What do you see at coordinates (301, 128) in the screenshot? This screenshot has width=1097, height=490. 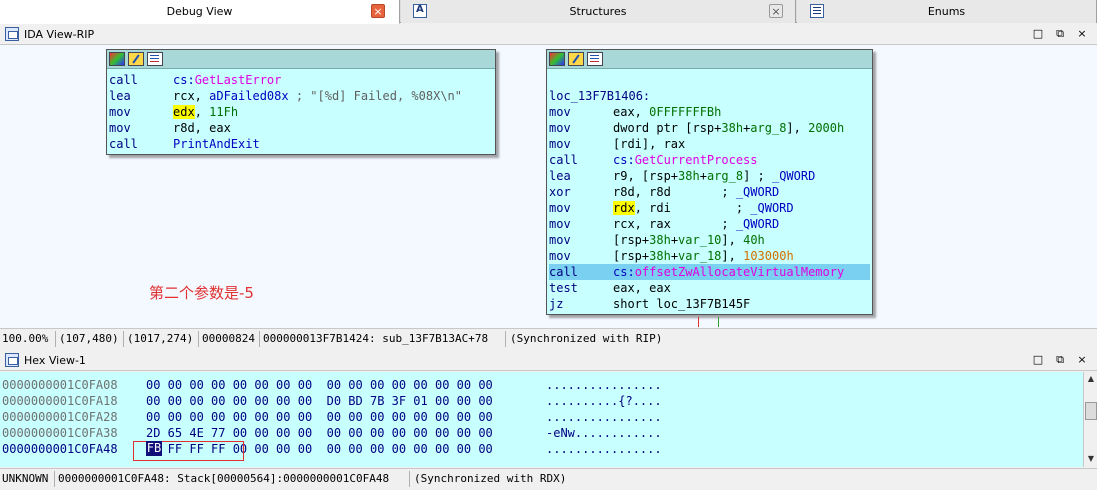 I see `code-line: mov r8d, eax` at bounding box center [301, 128].